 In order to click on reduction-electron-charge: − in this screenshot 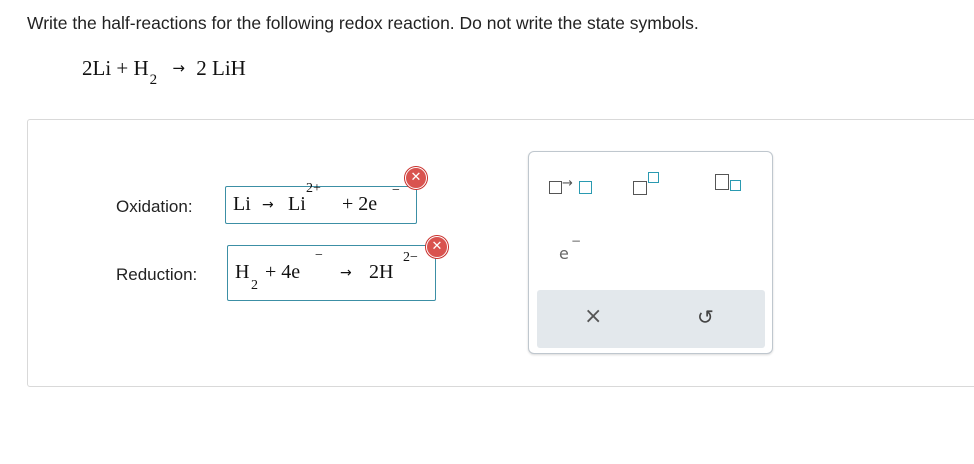, I will do `click(319, 255)`.